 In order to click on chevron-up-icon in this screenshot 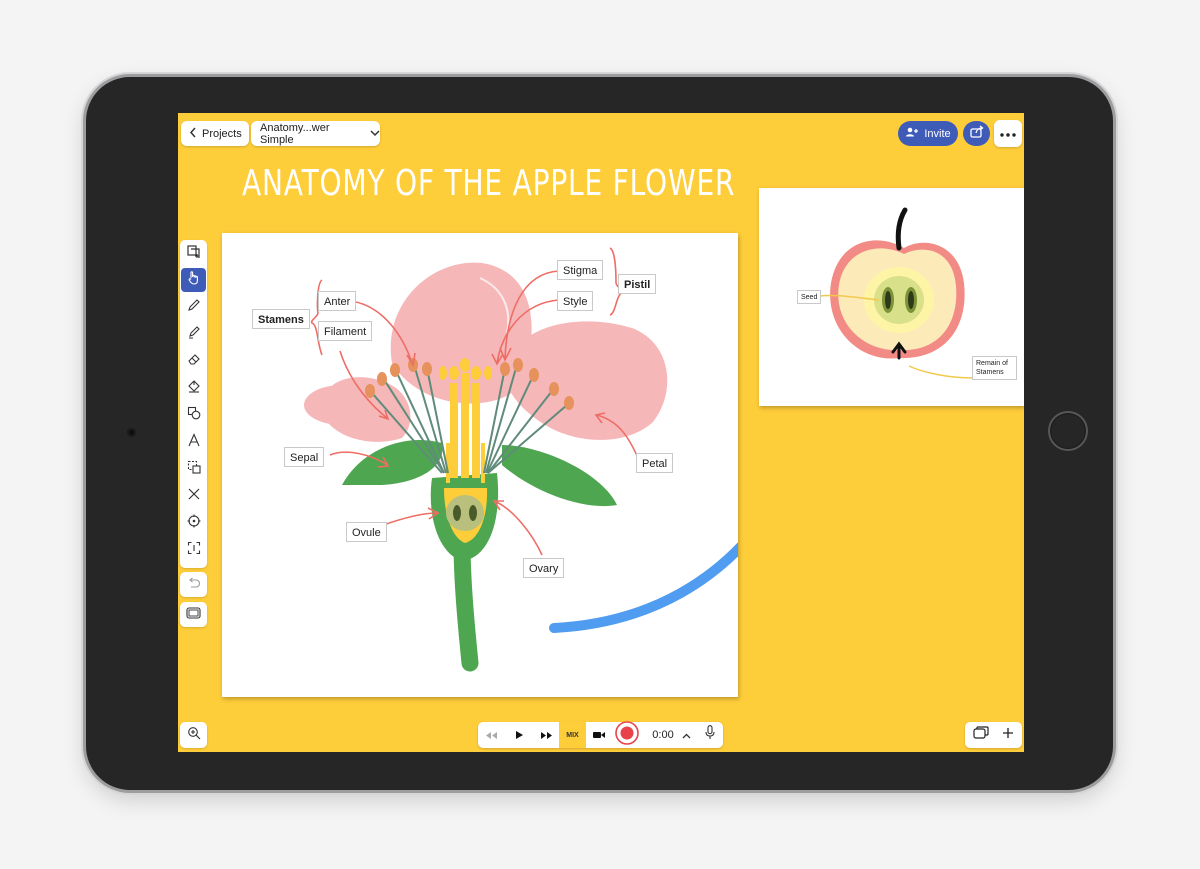, I will do `click(686, 735)`.